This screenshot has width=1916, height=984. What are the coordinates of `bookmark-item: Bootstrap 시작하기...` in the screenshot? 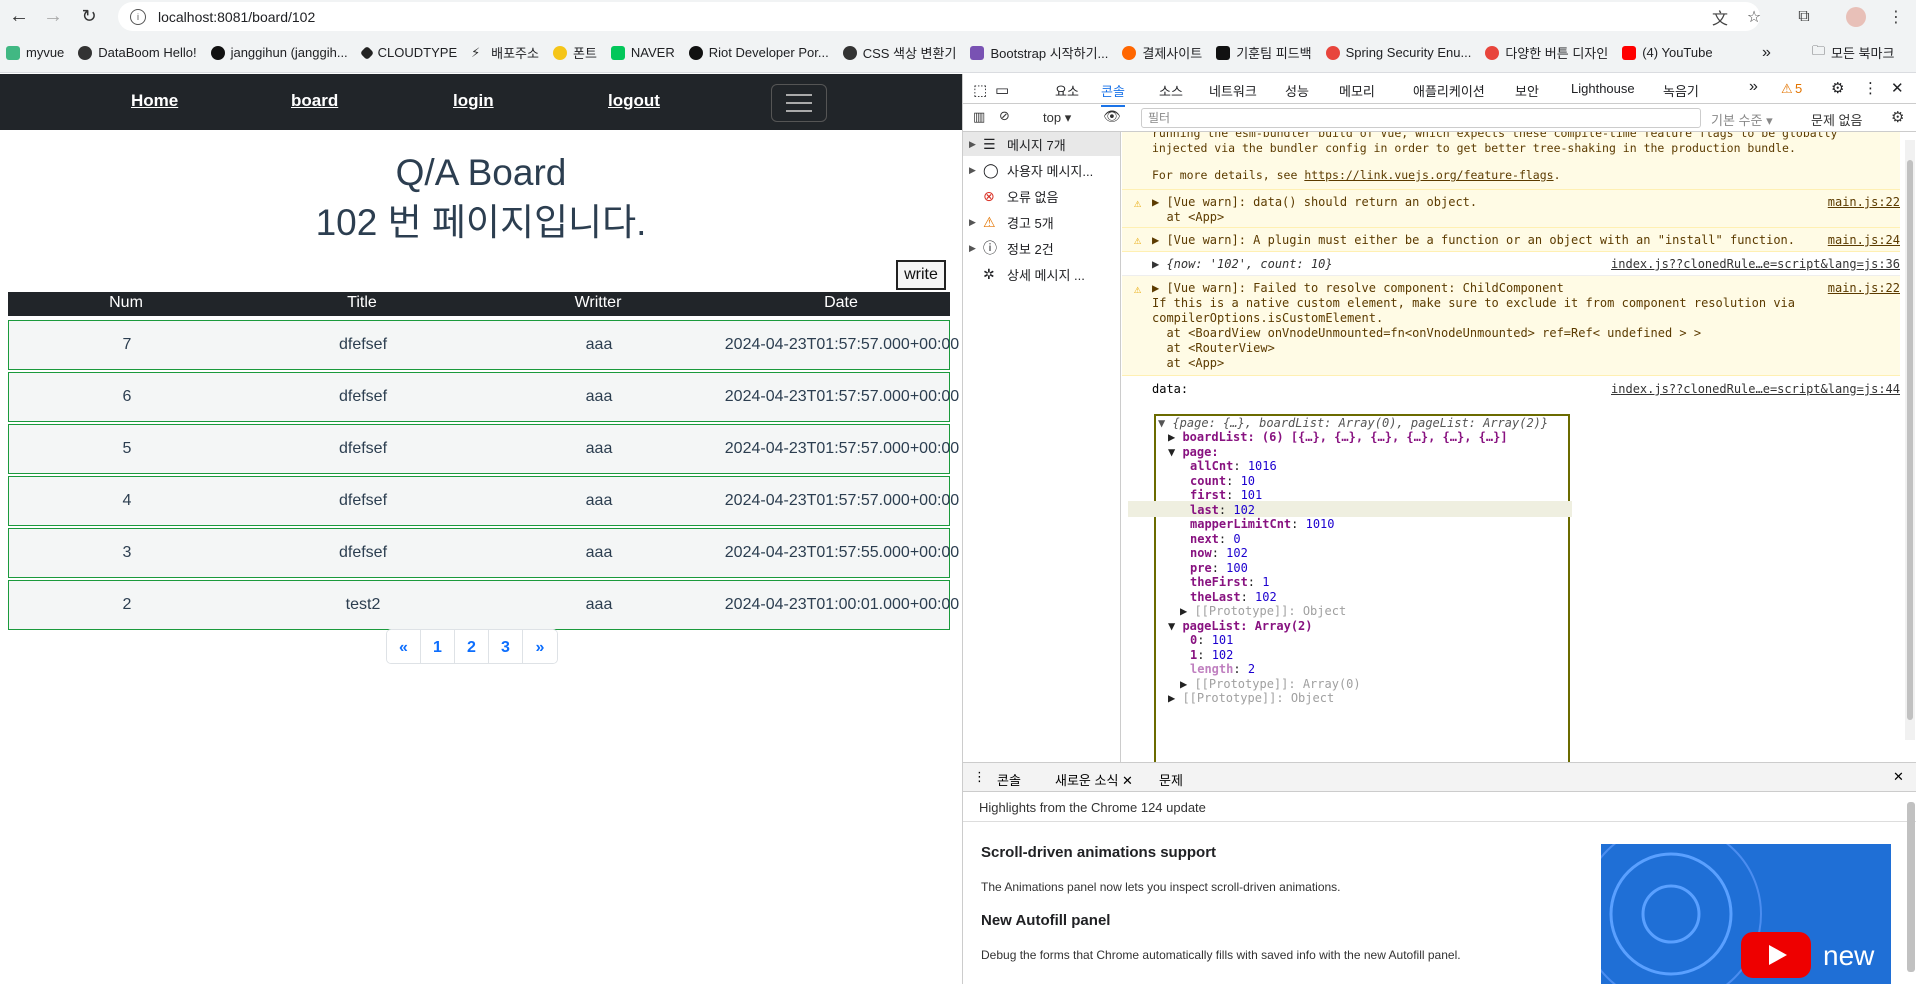 It's located at (1039, 52).